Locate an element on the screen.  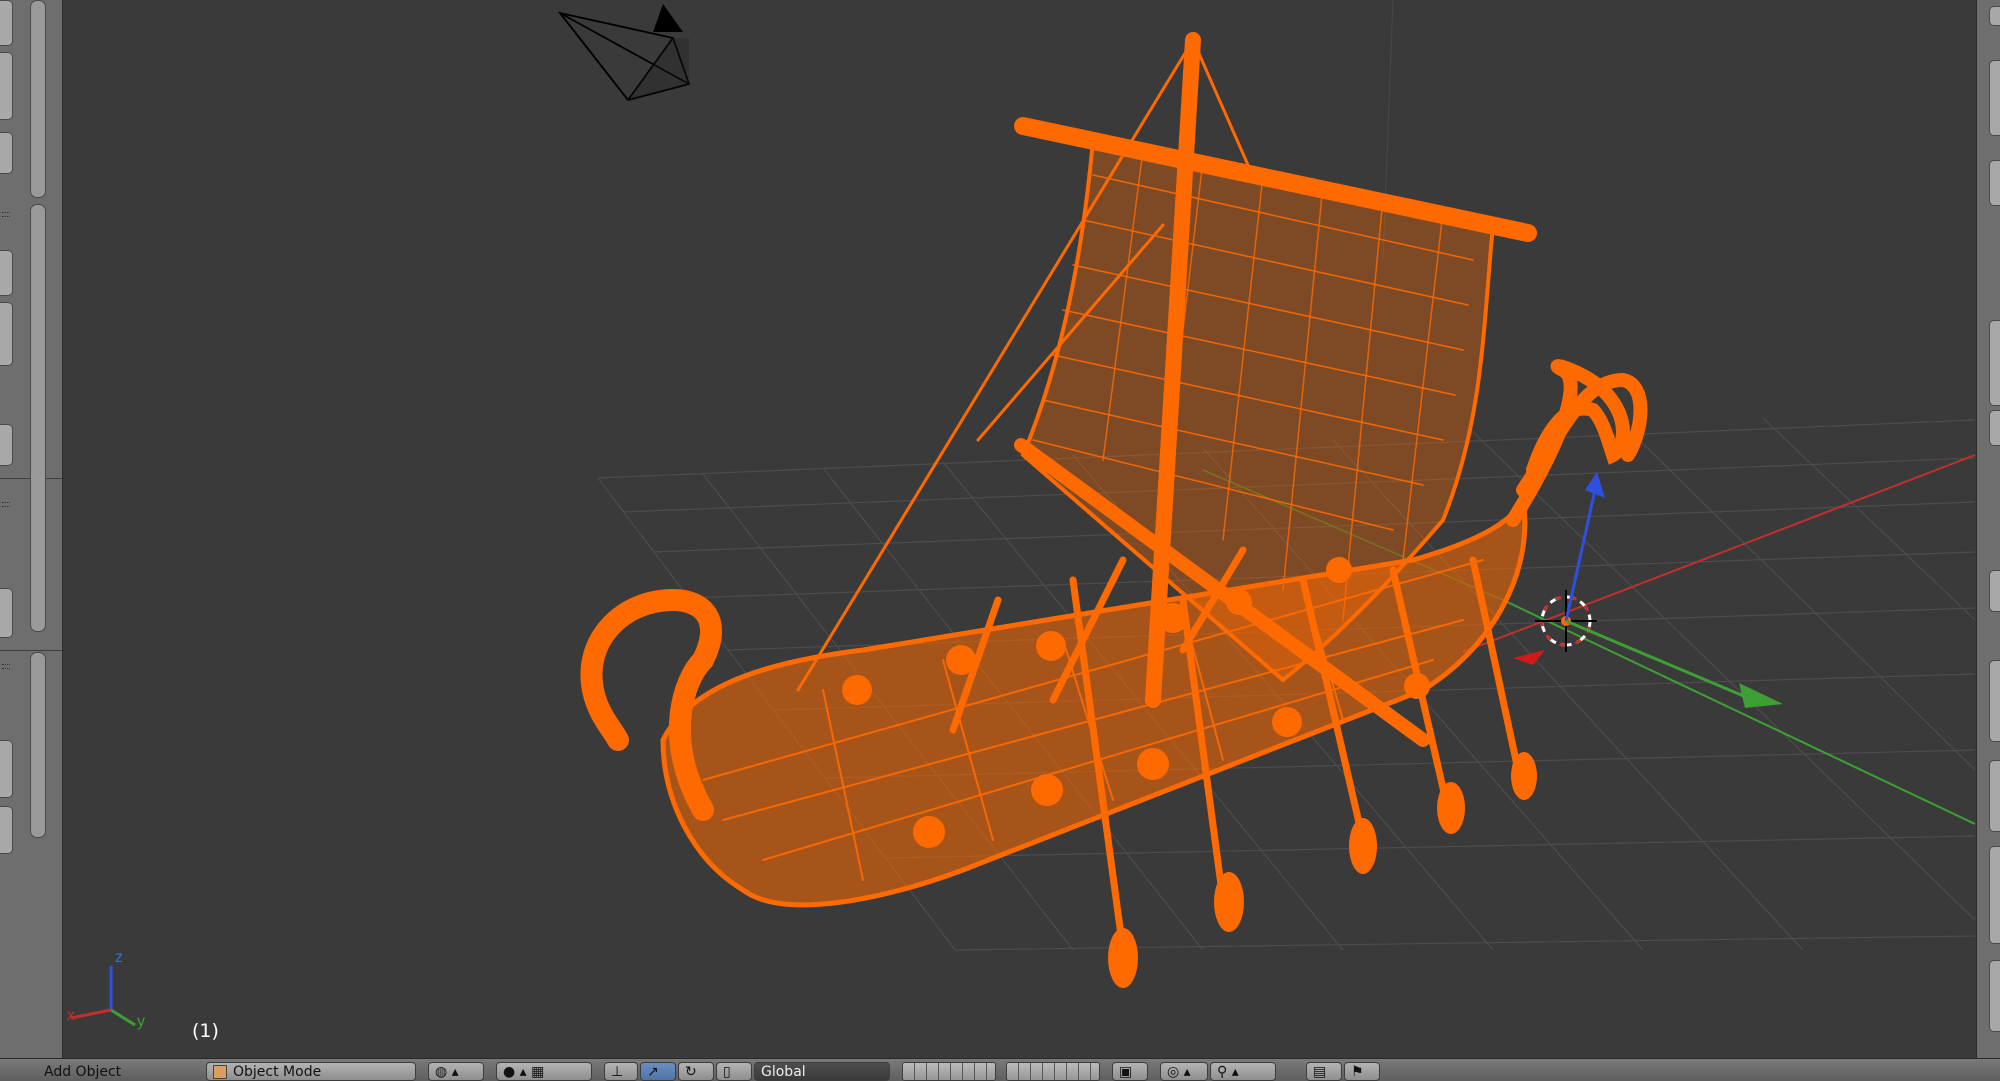
pivot-point-button: ● ▴ ▦ is located at coordinates (544, 1071).